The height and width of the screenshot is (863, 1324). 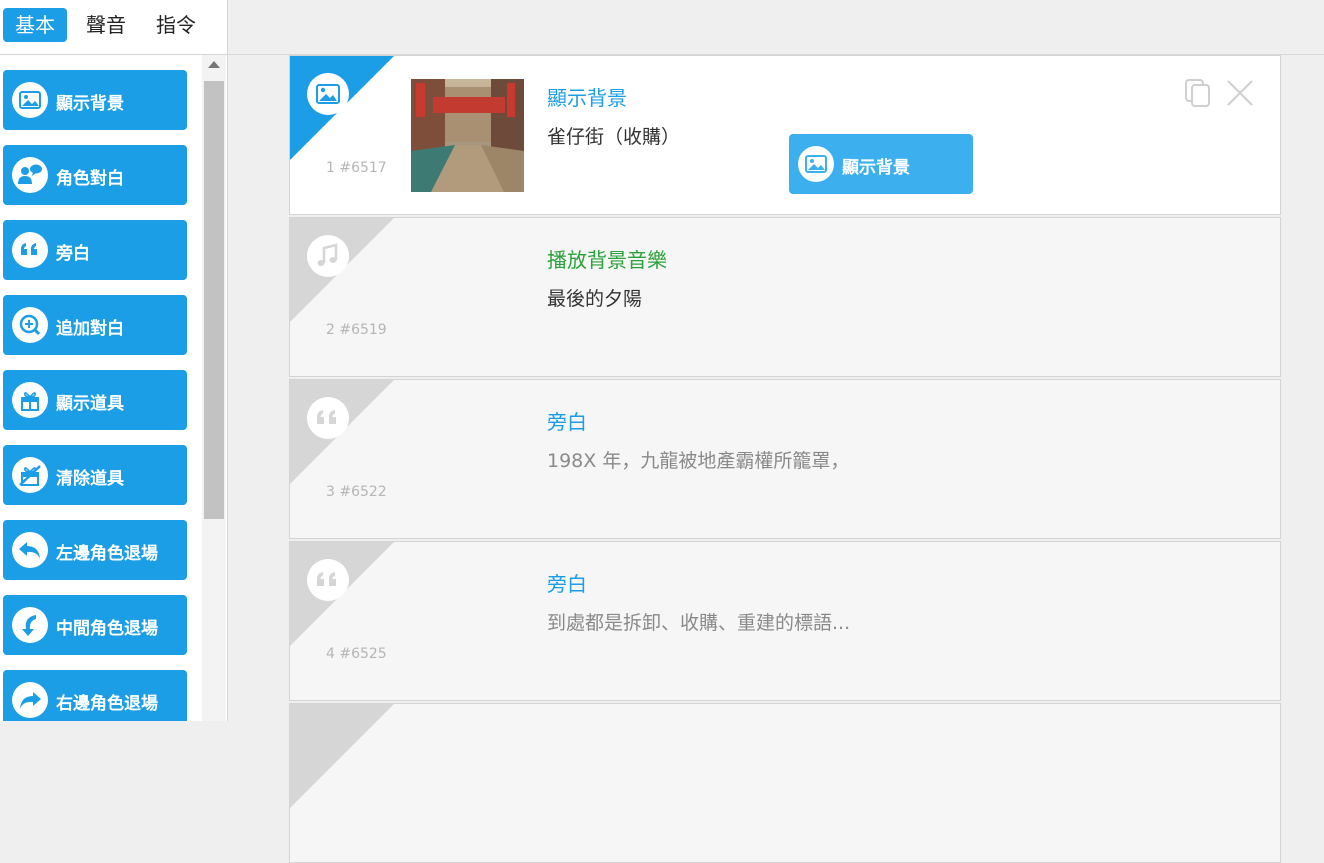 I want to click on command-list-scrollbar, so click(x=214, y=388).